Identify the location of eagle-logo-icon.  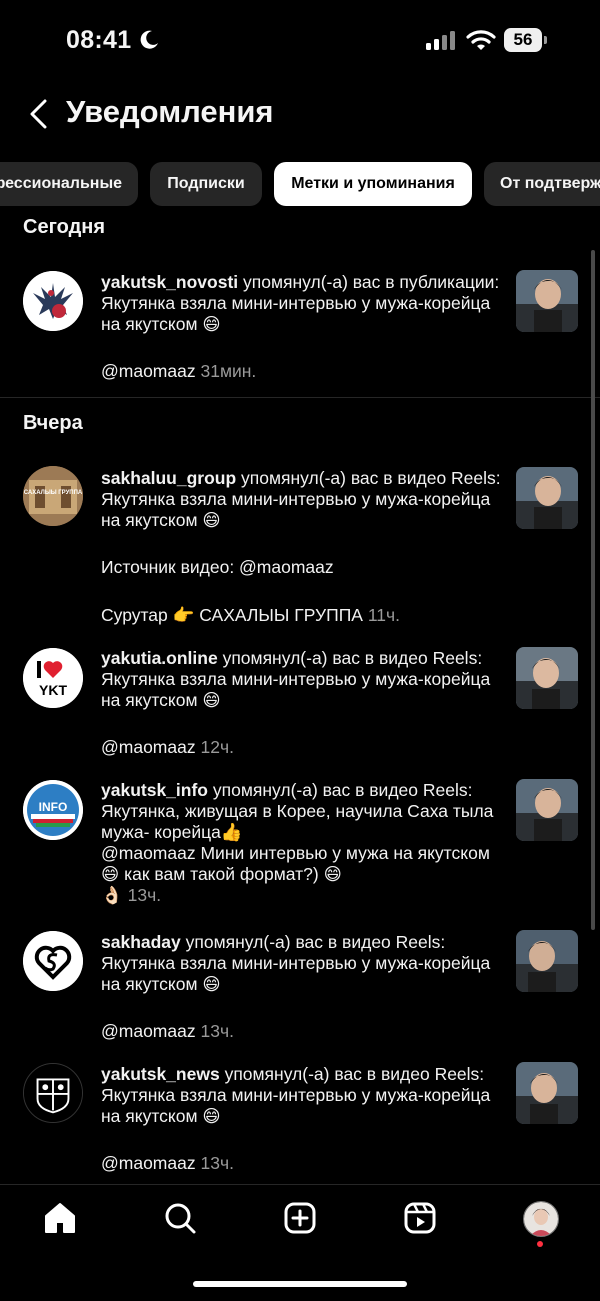
(53, 301).